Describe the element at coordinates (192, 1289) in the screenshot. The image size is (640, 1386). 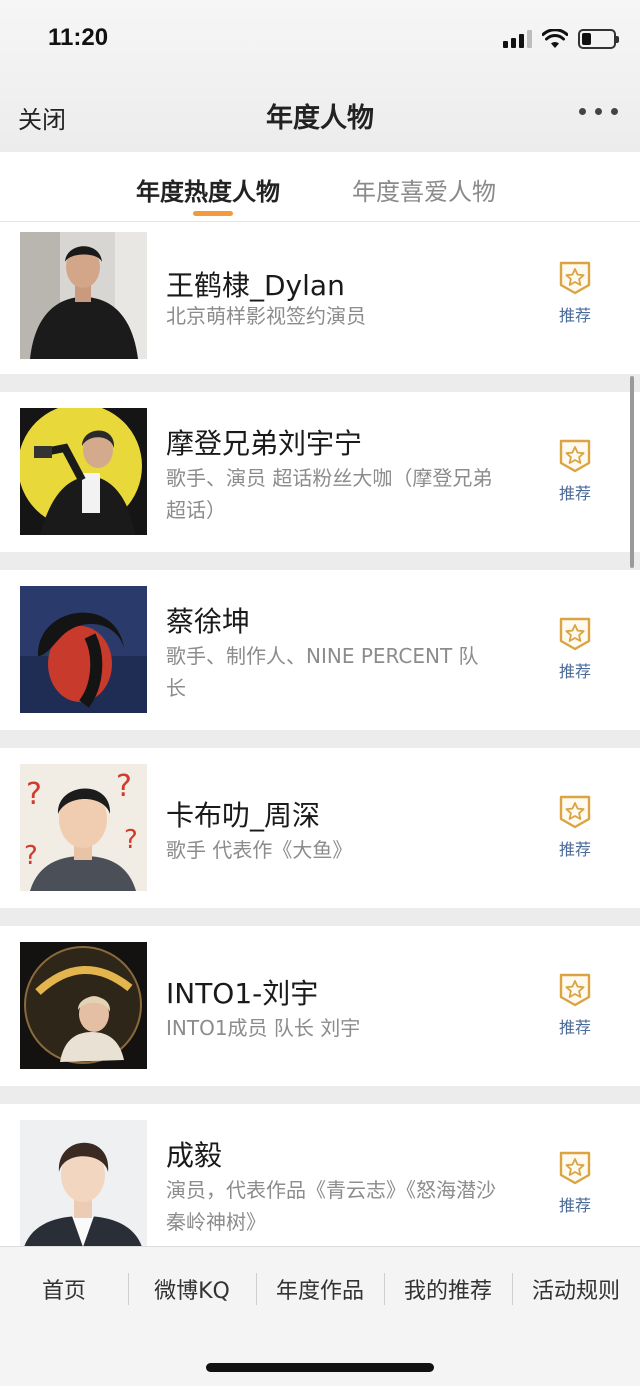
I see `bottom-tab-weibo-kq: 微博KQ` at that location.